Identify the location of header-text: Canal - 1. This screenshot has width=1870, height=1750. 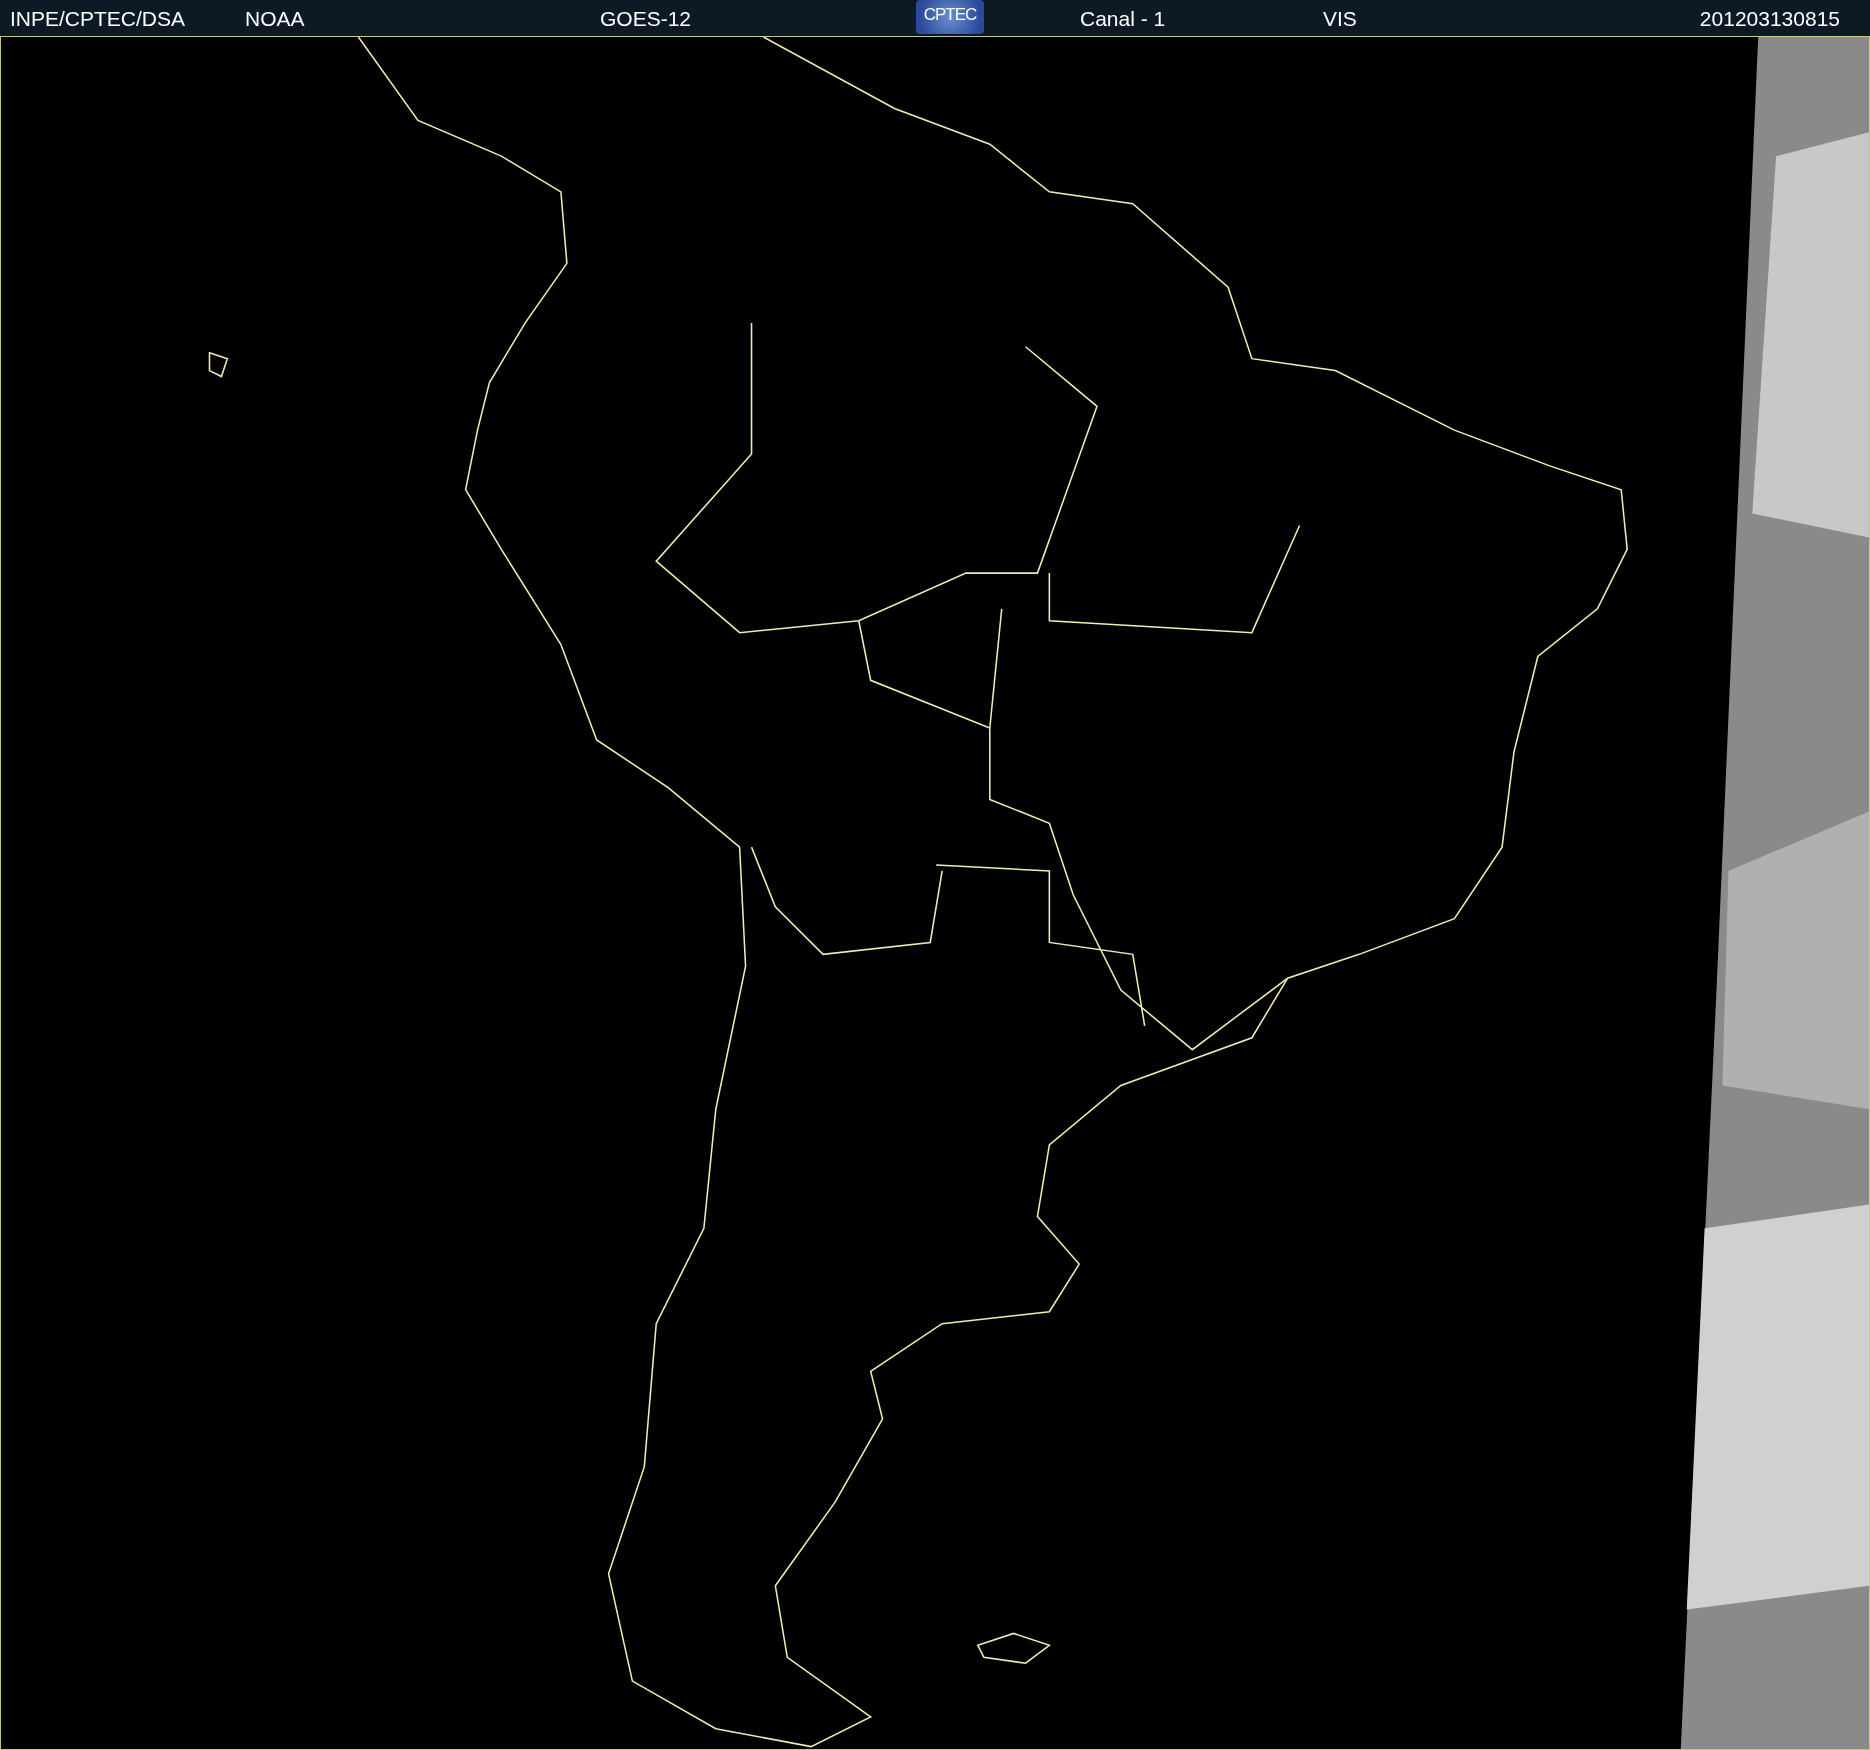
(1123, 19).